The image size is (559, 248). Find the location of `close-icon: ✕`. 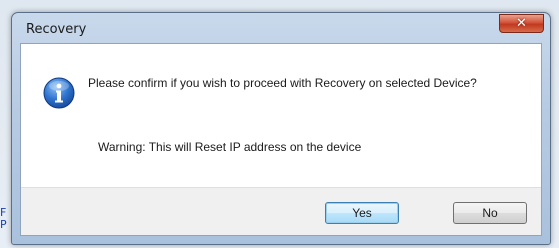

close-icon: ✕ is located at coordinates (521, 23).